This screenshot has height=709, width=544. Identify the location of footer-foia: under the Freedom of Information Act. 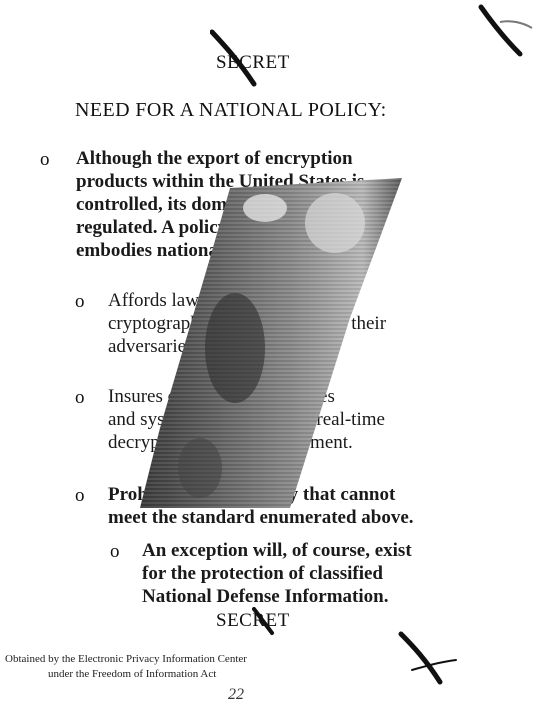
(132, 674).